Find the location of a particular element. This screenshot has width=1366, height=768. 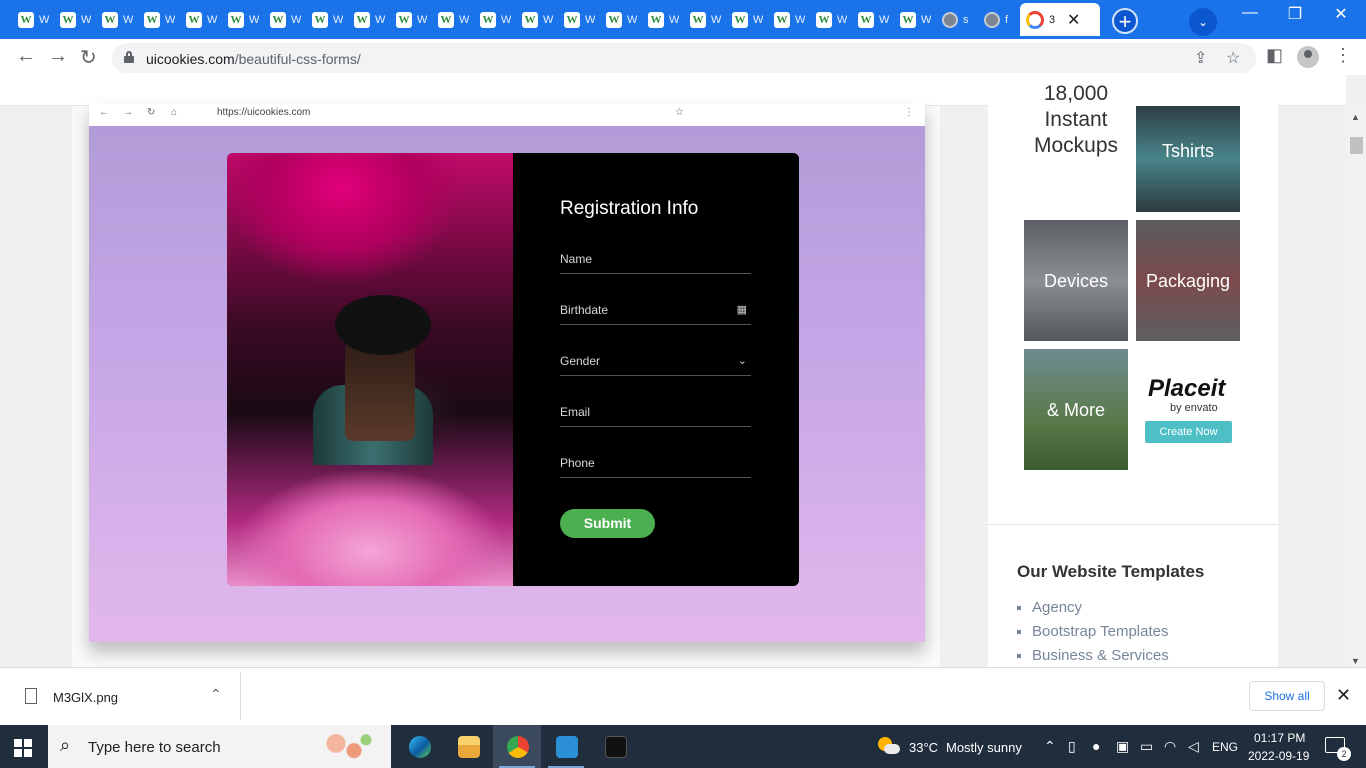

reload-button: ↻ is located at coordinates (88, 57).